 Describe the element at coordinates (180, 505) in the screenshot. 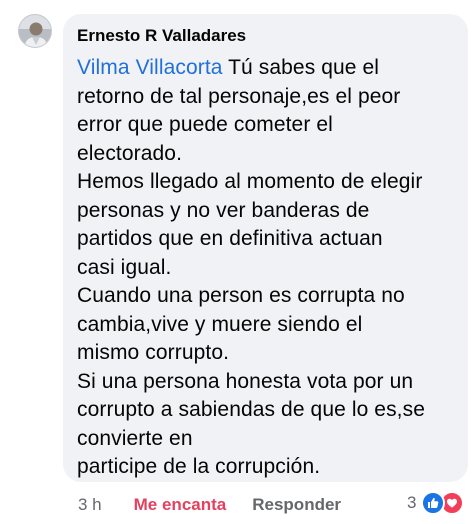

I see `love-reaction-button: Me encanta` at that location.